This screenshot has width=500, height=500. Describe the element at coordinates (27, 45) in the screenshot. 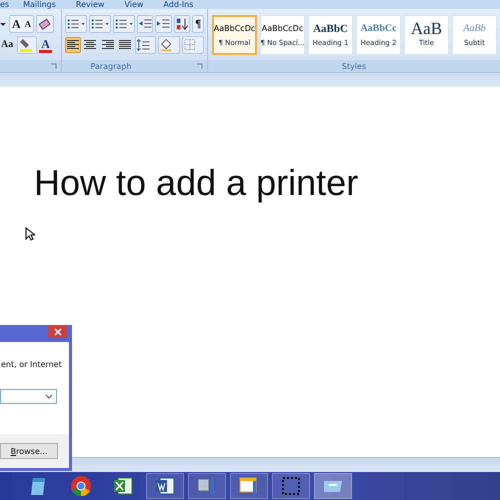

I see `highlighter-icon` at that location.